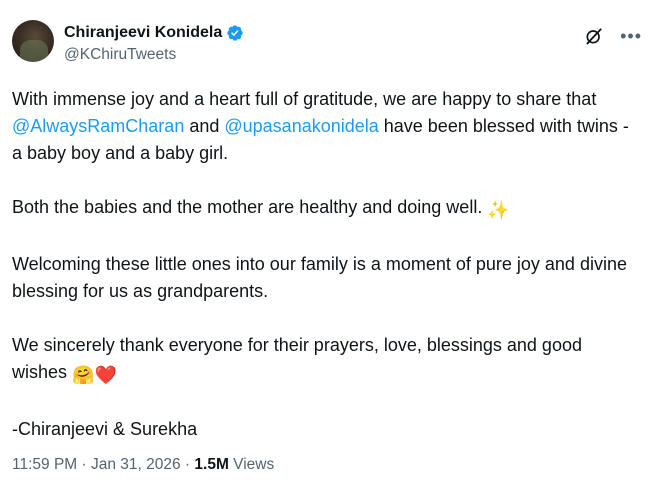  What do you see at coordinates (204, 126) in the screenshot?
I see `text-segment: and` at bounding box center [204, 126].